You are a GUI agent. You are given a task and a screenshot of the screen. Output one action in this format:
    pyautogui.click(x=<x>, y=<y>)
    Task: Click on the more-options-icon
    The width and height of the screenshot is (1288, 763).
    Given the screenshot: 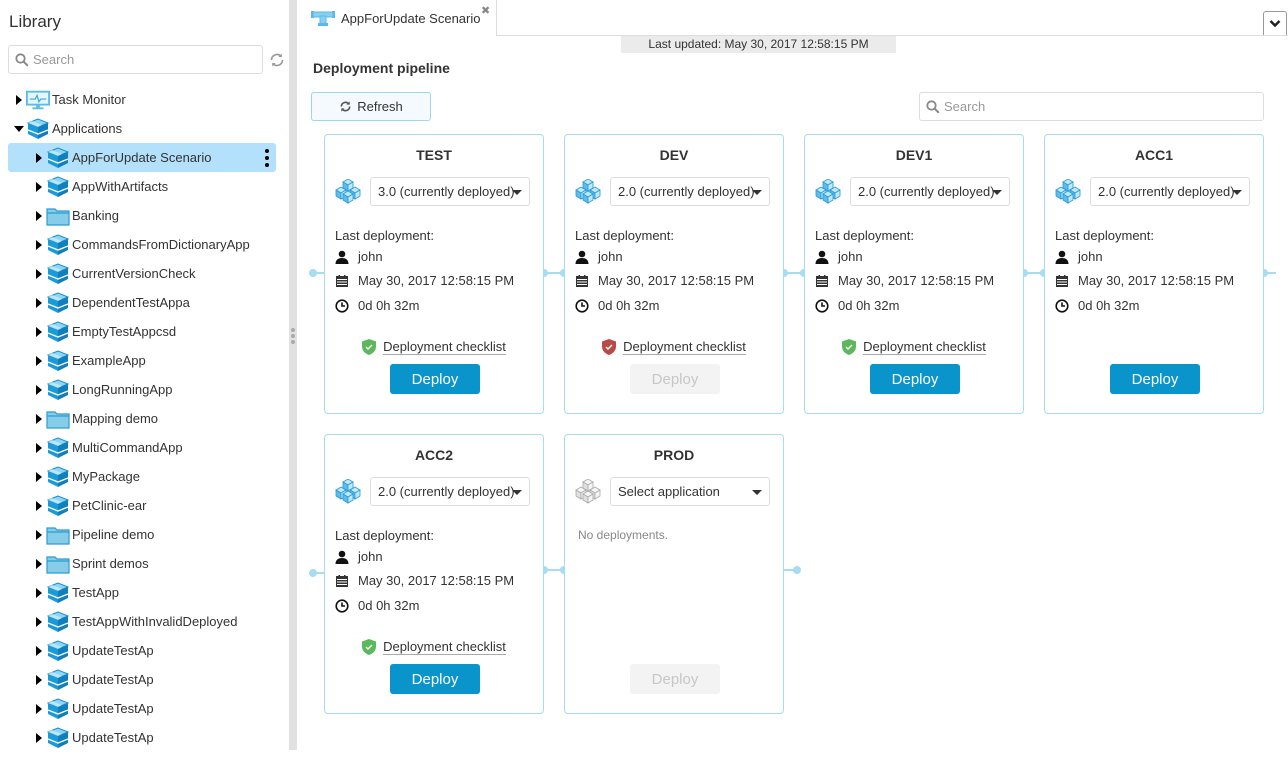 What is the action you would take?
    pyautogui.click(x=267, y=158)
    